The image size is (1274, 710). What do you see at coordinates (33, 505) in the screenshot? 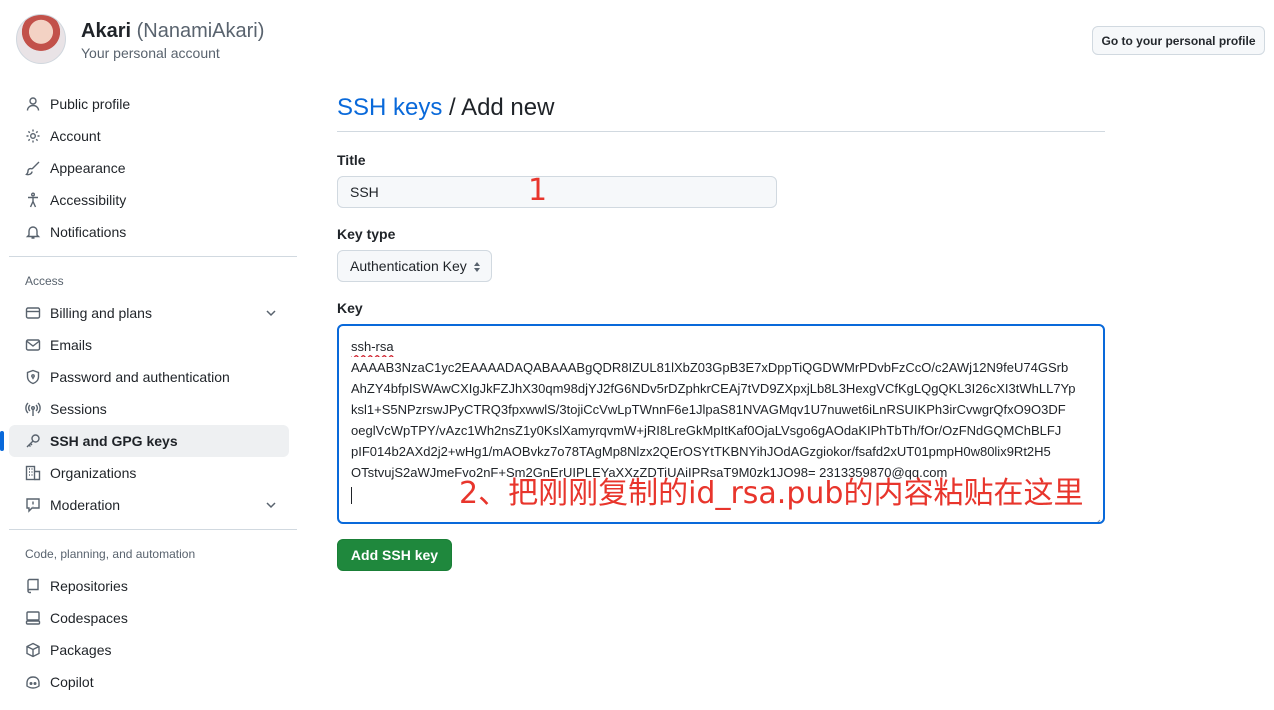
I see `report-icon` at bounding box center [33, 505].